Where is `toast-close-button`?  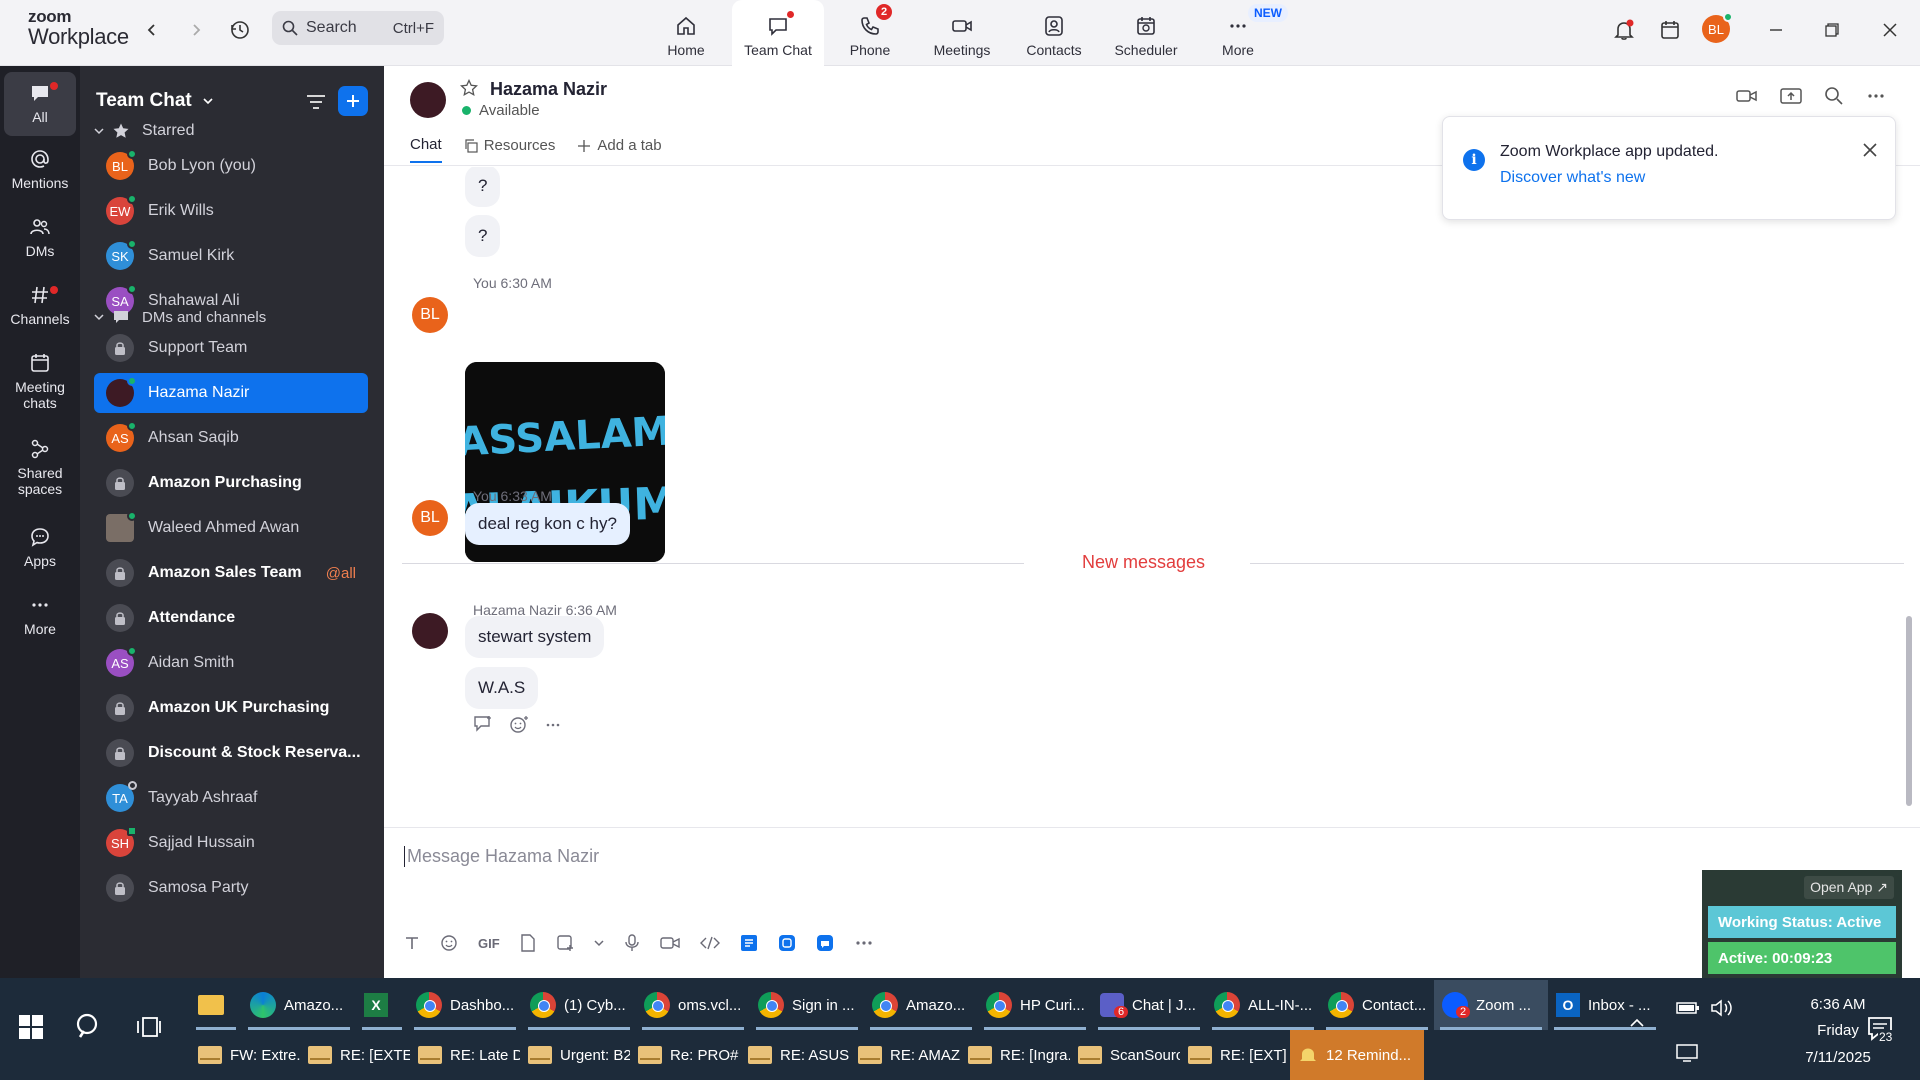
toast-close-button is located at coordinates (1870, 152).